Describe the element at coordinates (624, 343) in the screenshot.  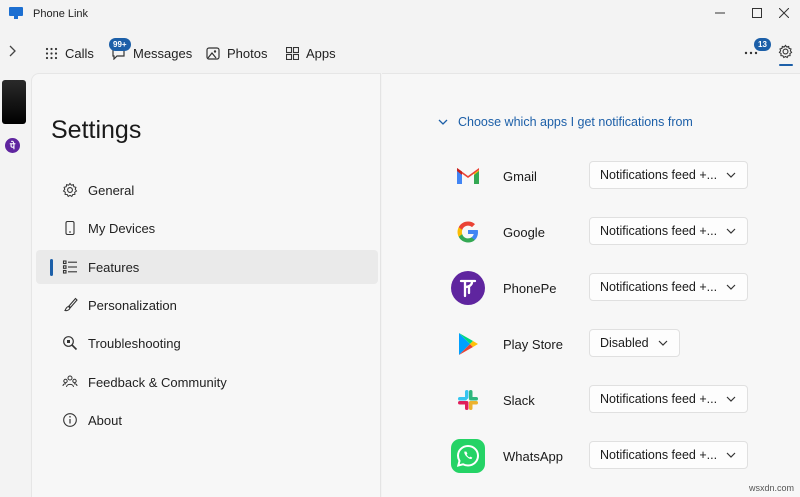
I see `dropdown-value: Disabled` at that location.